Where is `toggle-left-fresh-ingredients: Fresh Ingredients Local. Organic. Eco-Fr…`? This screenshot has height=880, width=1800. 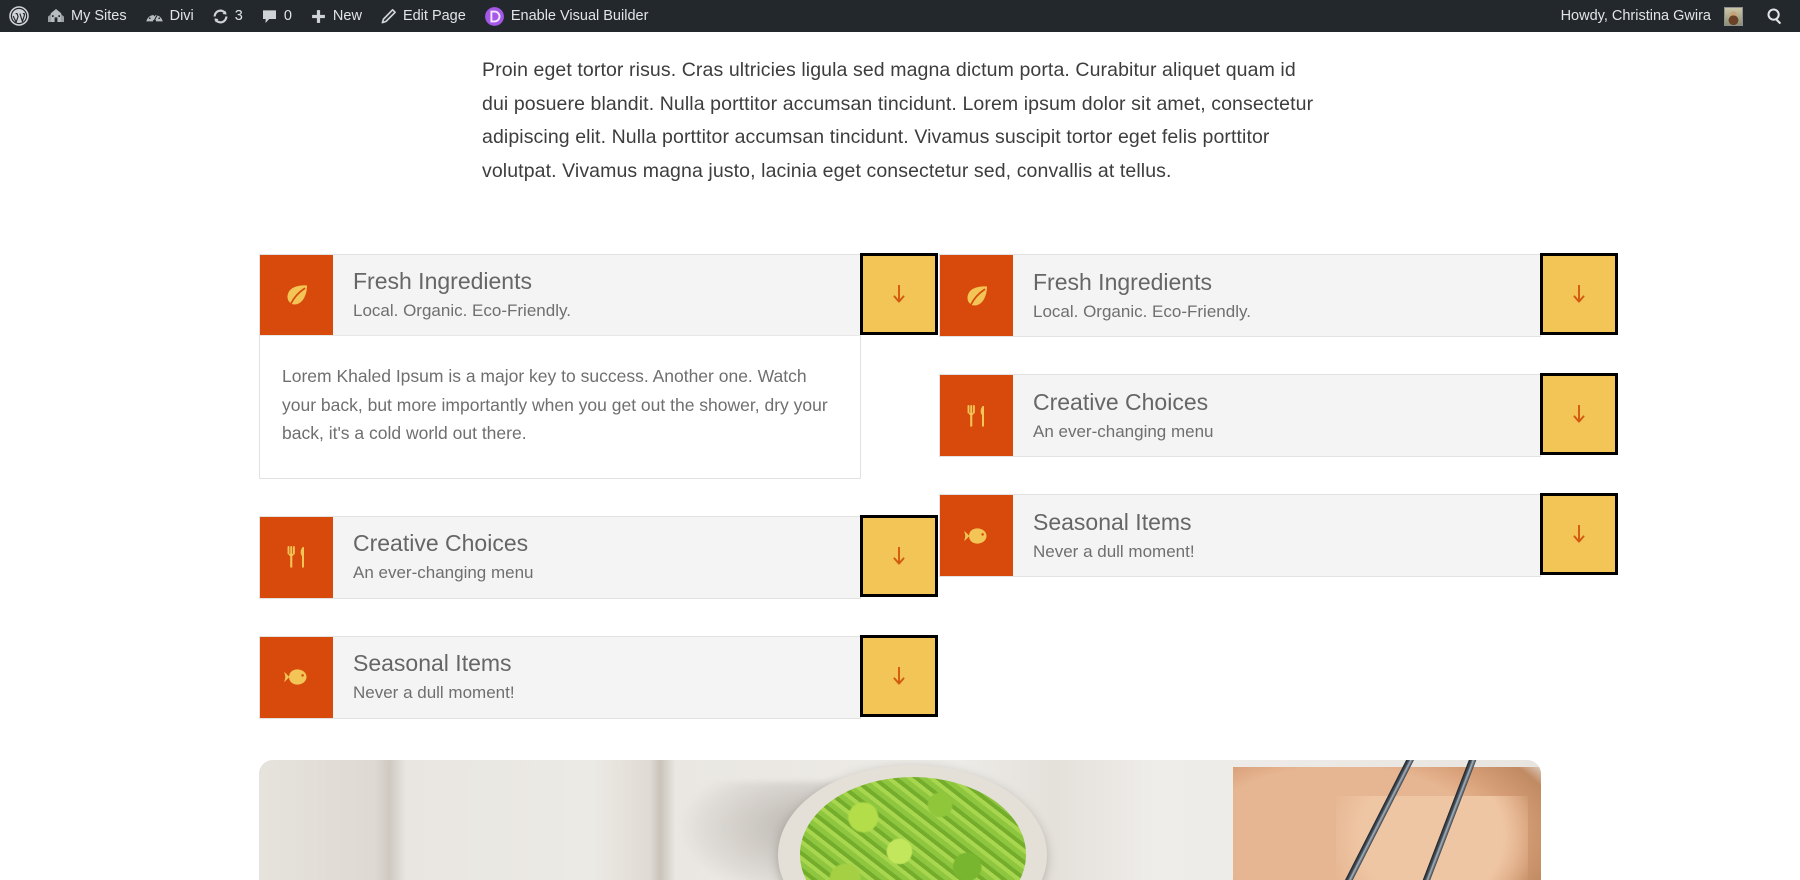
toggle-left-fresh-ingredients: Fresh Ingredients Local. Organic. Eco-Fr… is located at coordinates (598, 366).